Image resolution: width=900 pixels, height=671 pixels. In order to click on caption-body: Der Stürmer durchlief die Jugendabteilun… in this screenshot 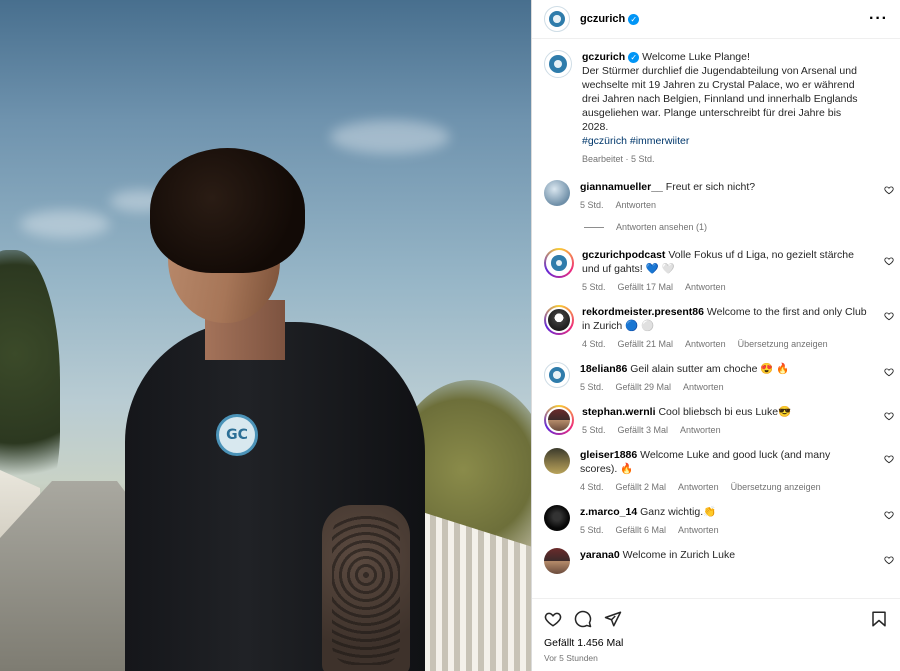, I will do `click(720, 99)`.